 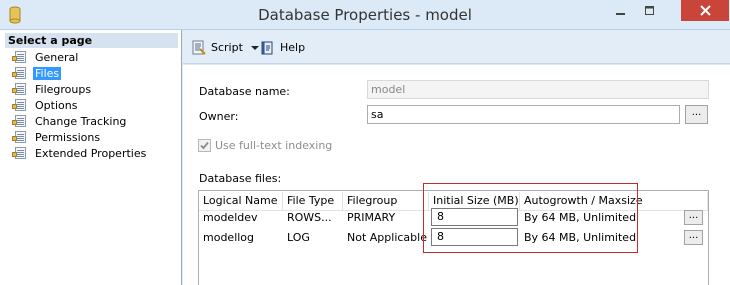 I want to click on maximize-button, so click(x=650, y=10).